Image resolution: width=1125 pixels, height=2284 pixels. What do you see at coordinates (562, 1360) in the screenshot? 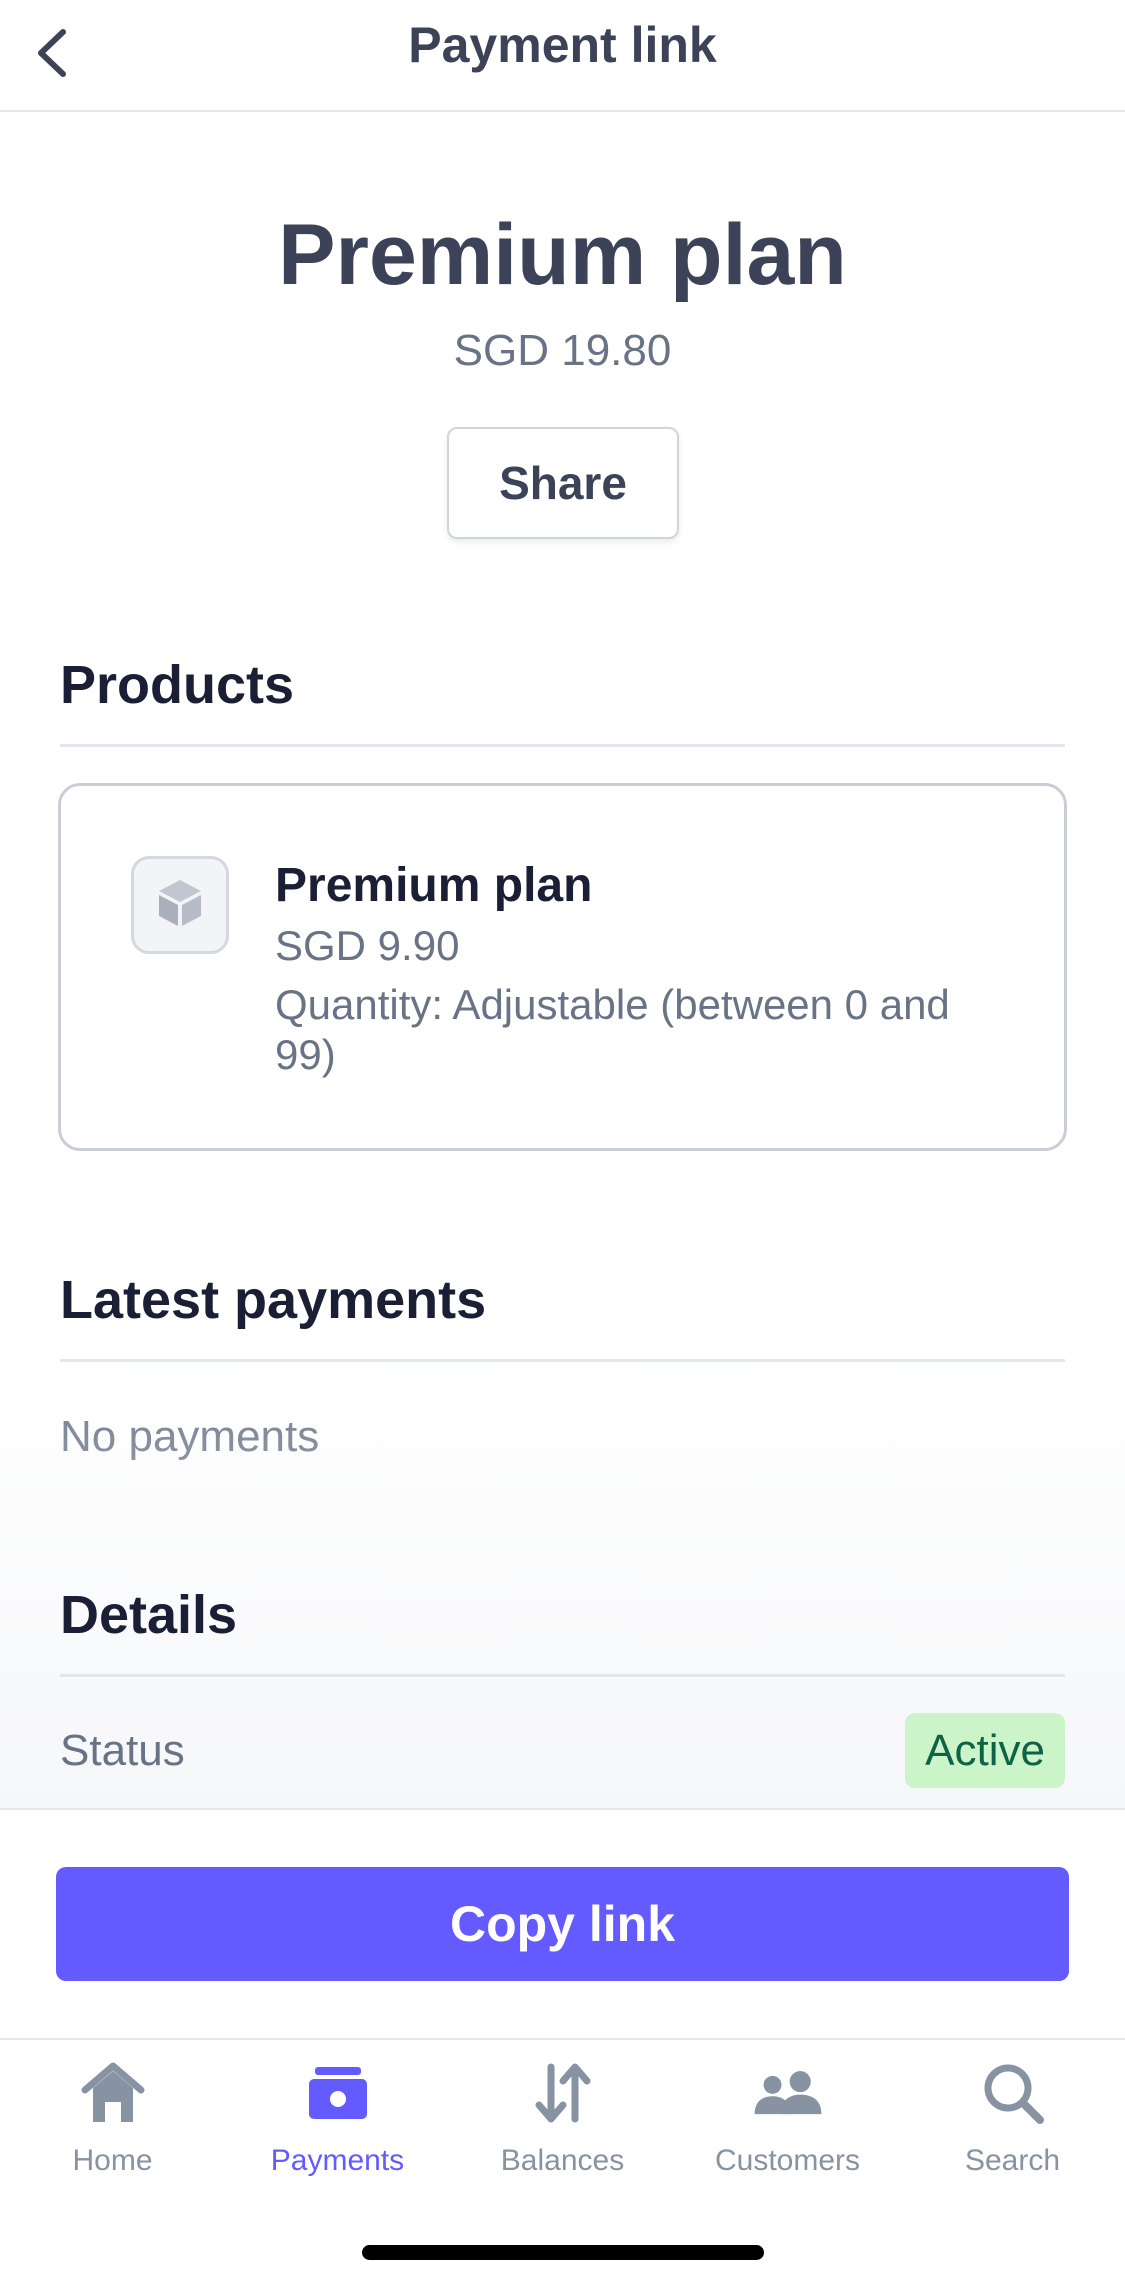
I see `latest-payments-divider` at bounding box center [562, 1360].